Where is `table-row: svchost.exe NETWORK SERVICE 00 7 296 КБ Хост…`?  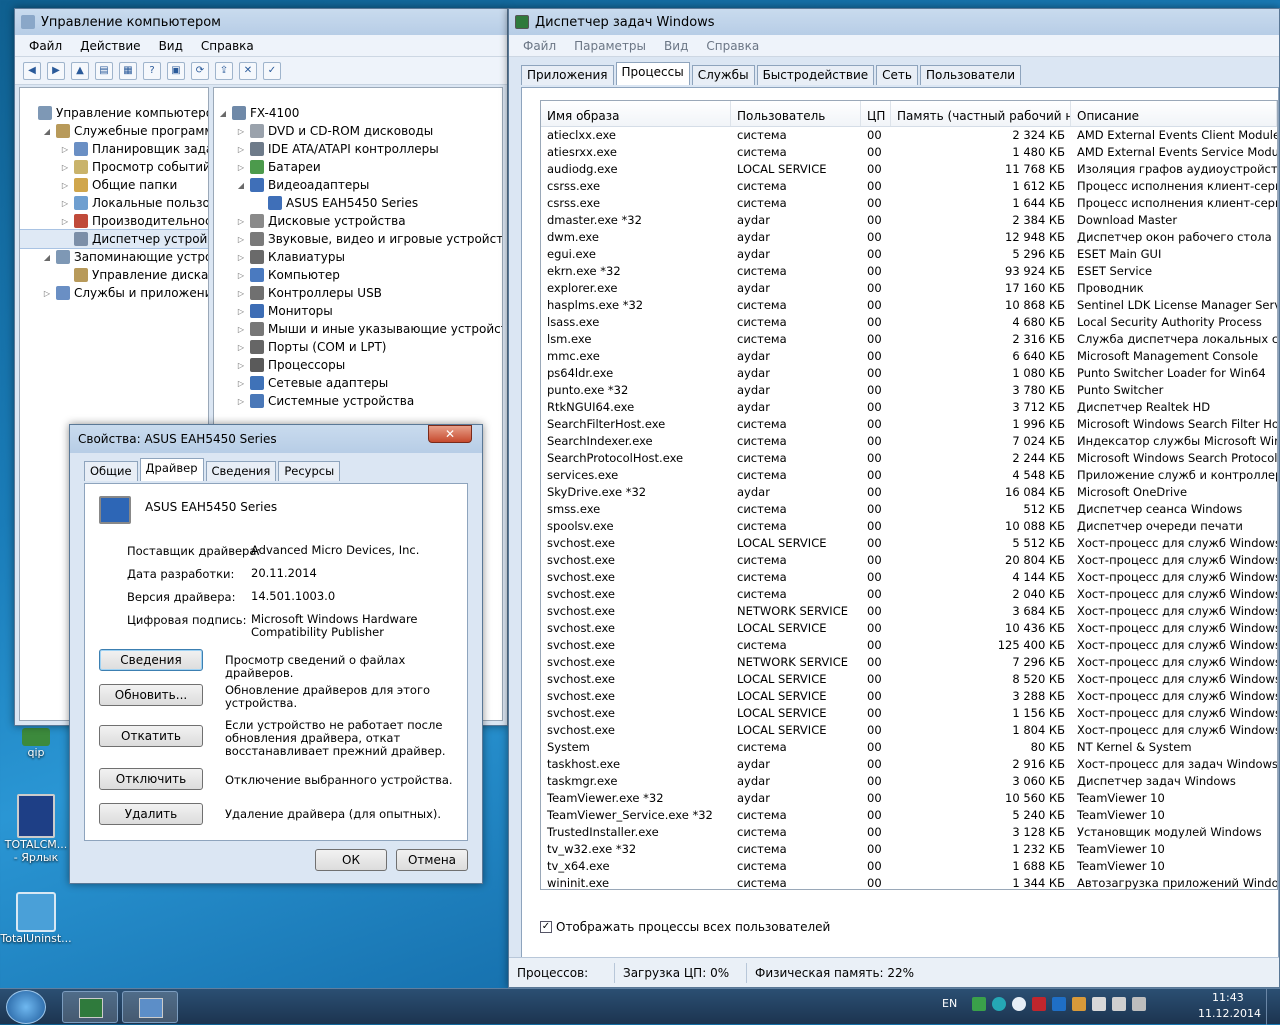 table-row: svchost.exe NETWORK SERVICE 00 7 296 КБ Хост… is located at coordinates (909, 662).